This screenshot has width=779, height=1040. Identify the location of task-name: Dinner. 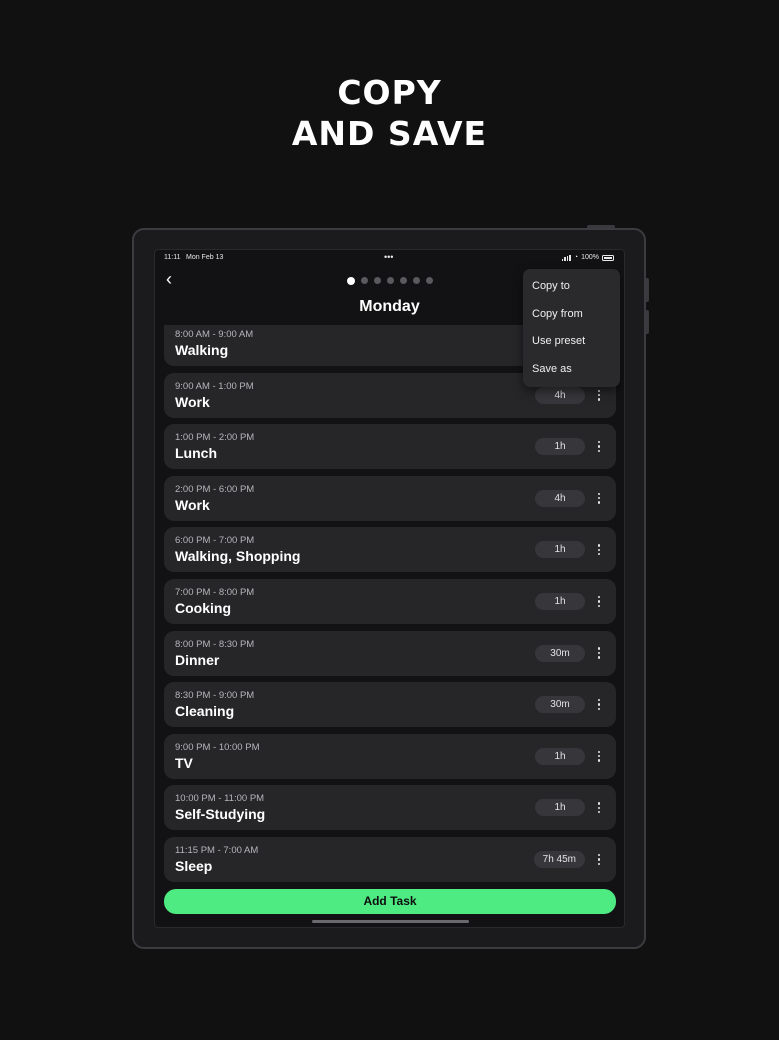
(197, 659).